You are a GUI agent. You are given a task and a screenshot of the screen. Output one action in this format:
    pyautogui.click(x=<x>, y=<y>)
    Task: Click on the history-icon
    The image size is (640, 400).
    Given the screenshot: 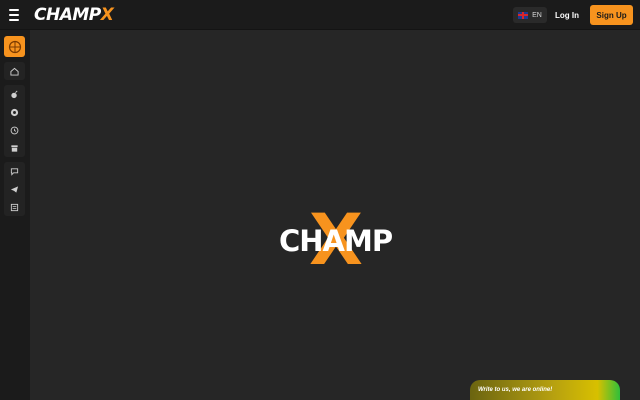 What is the action you would take?
    pyautogui.click(x=14, y=130)
    